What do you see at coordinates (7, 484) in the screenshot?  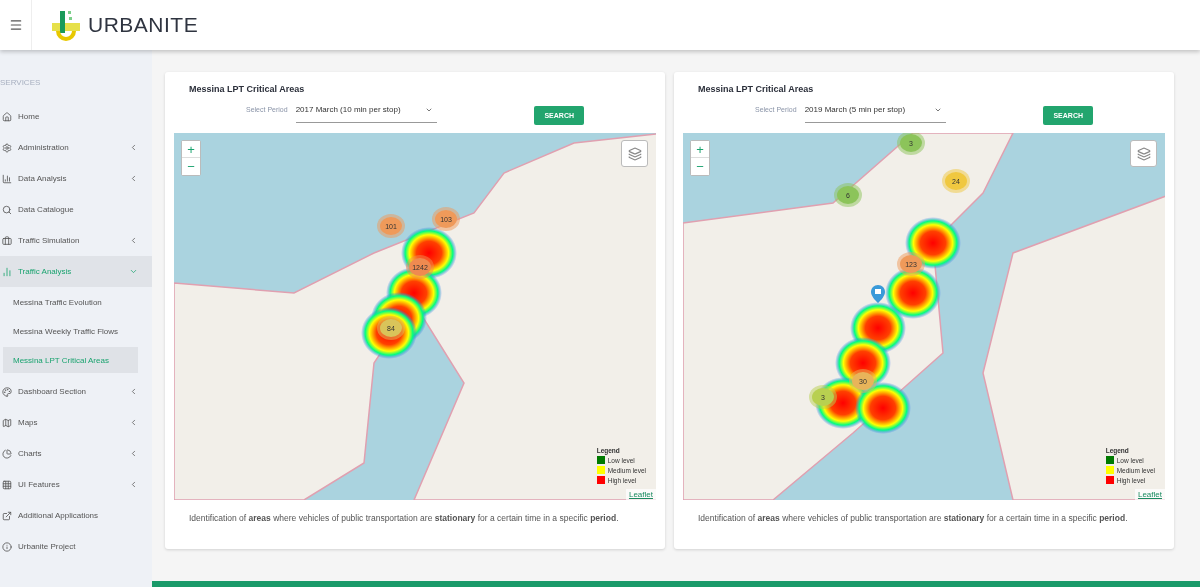 I see `grid-icon` at bounding box center [7, 484].